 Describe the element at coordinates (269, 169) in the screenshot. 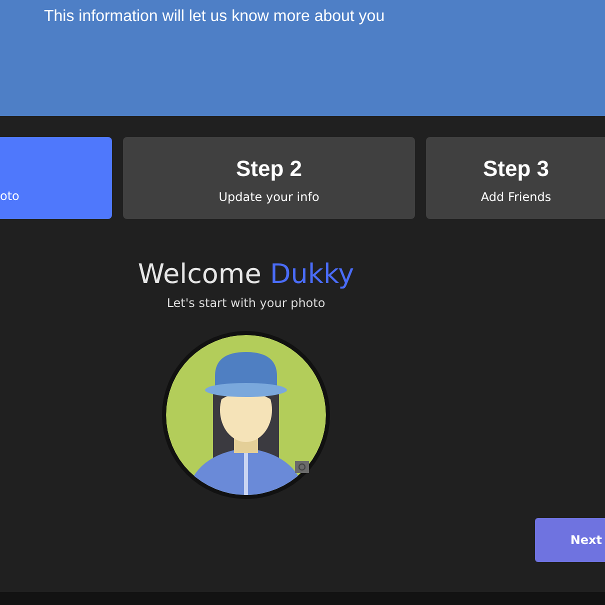

I see `step-title: Step 2` at that location.